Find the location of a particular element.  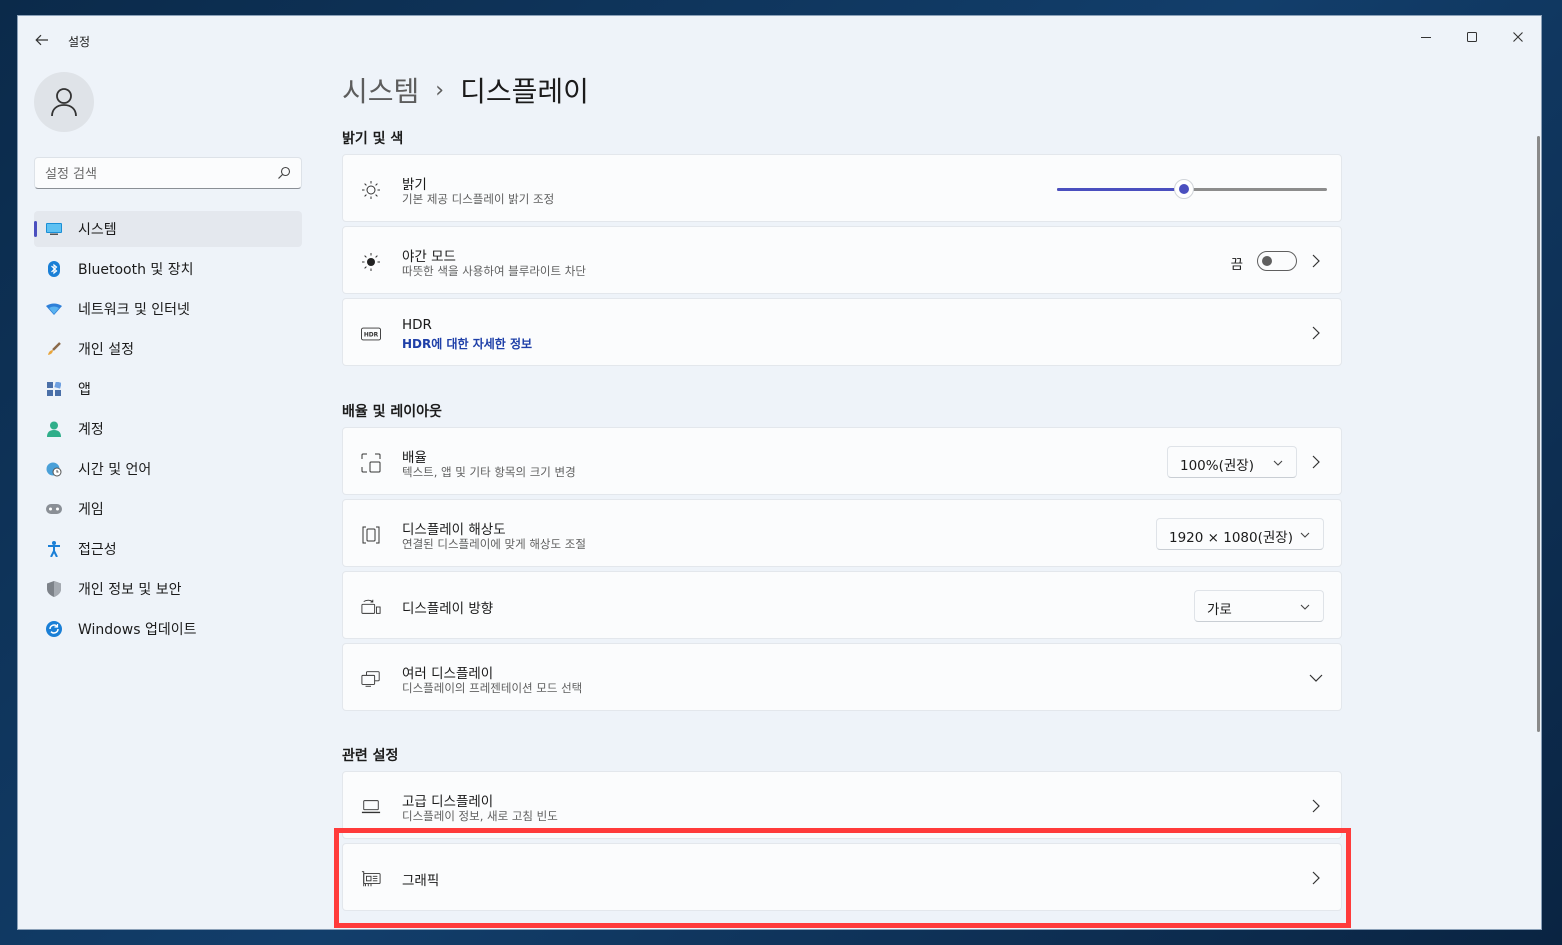

brightness-title: 밝기 is located at coordinates (414, 185).